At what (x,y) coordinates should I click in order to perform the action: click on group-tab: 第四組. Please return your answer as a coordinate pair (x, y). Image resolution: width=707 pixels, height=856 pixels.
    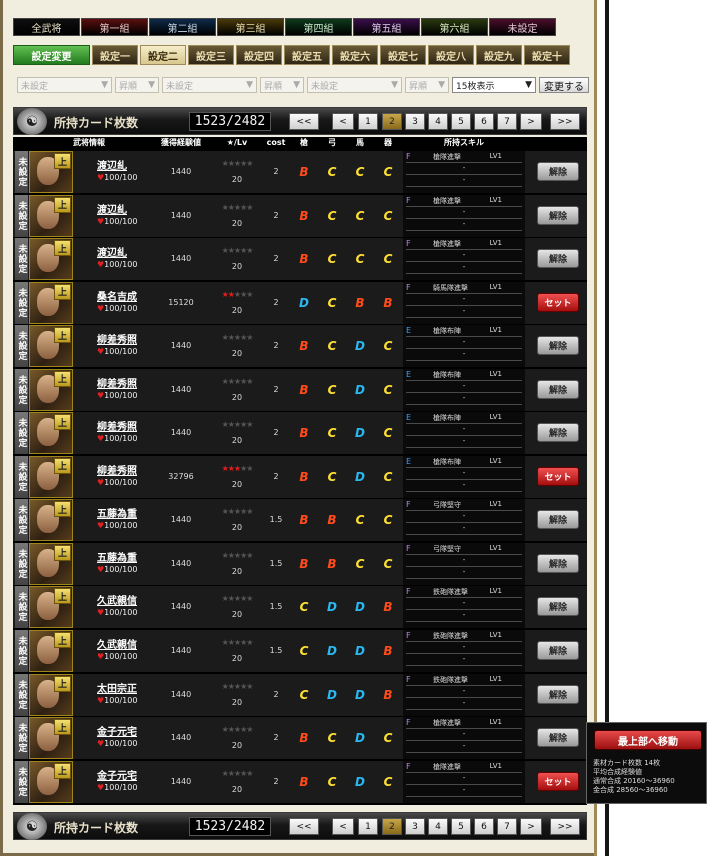
    Looking at the image, I should click on (318, 27).